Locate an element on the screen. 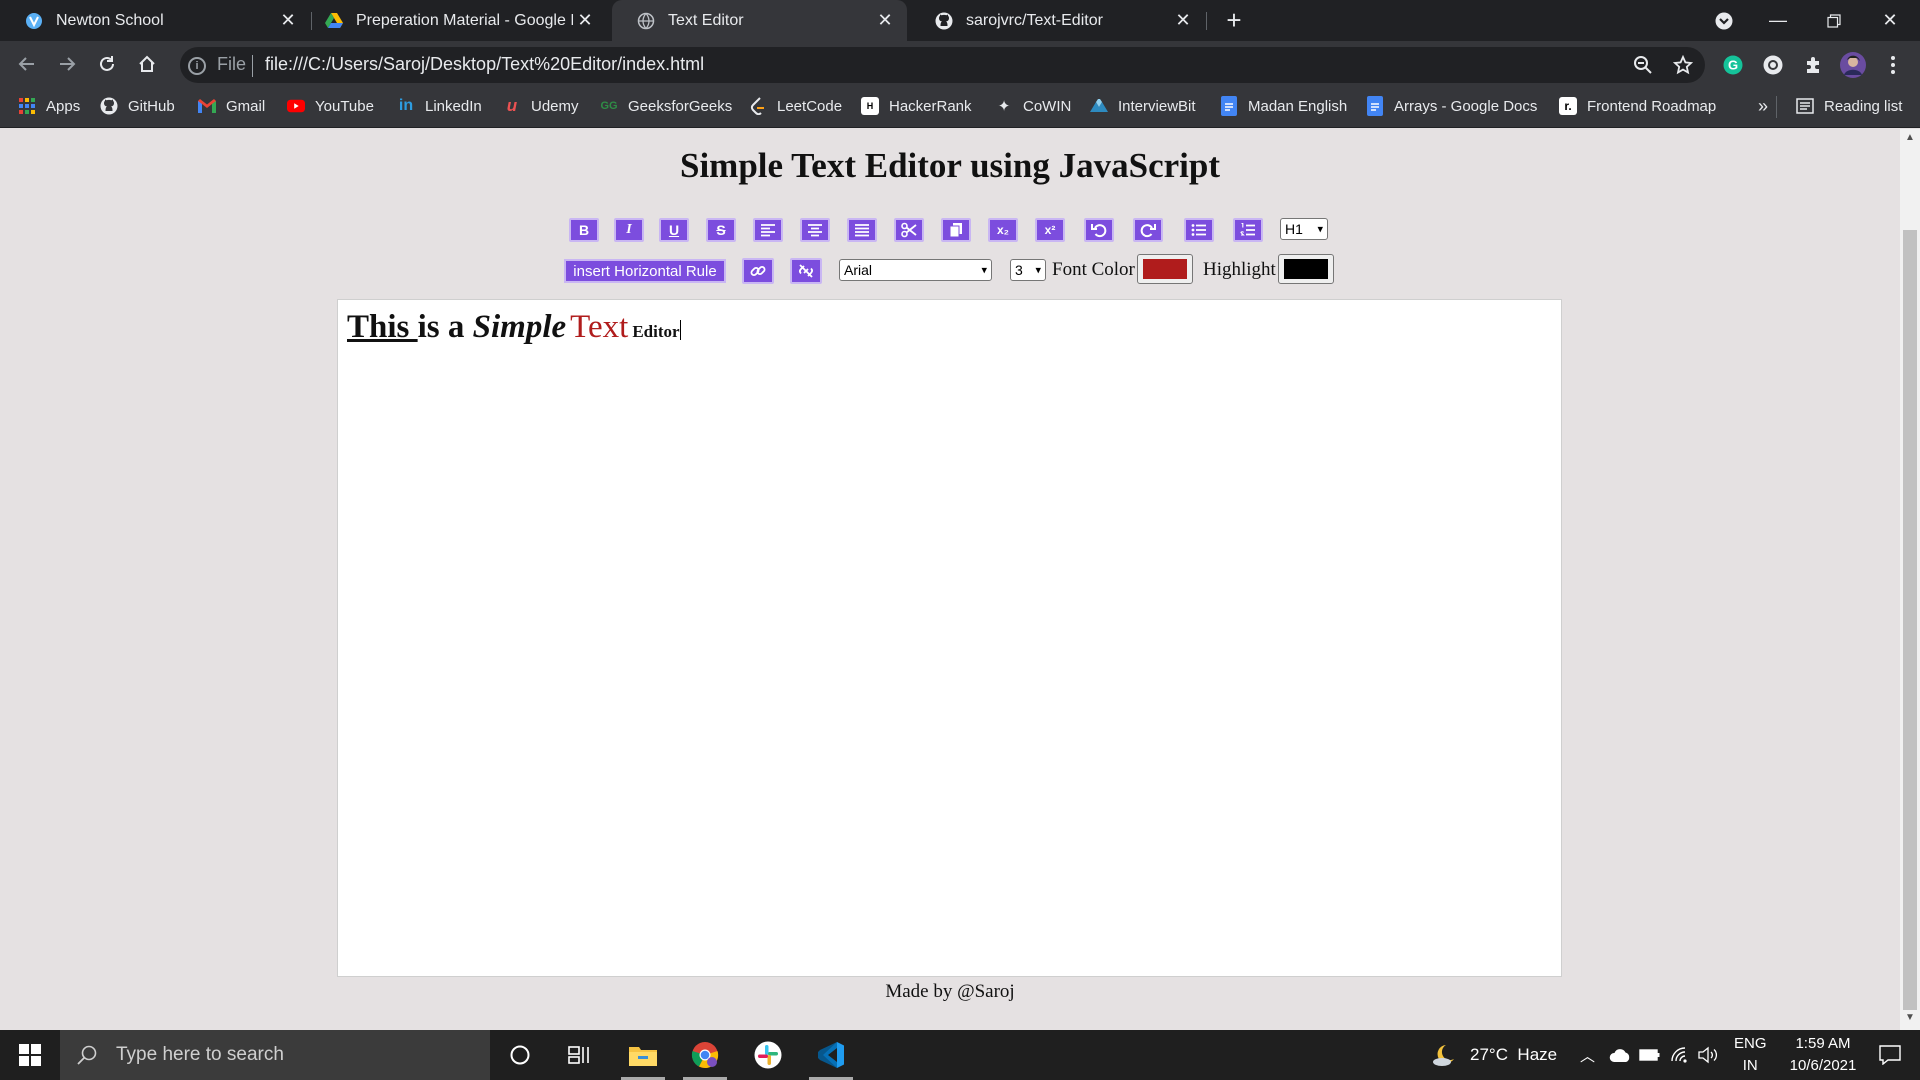  reading-list-label: Reading list is located at coordinates (1863, 106).